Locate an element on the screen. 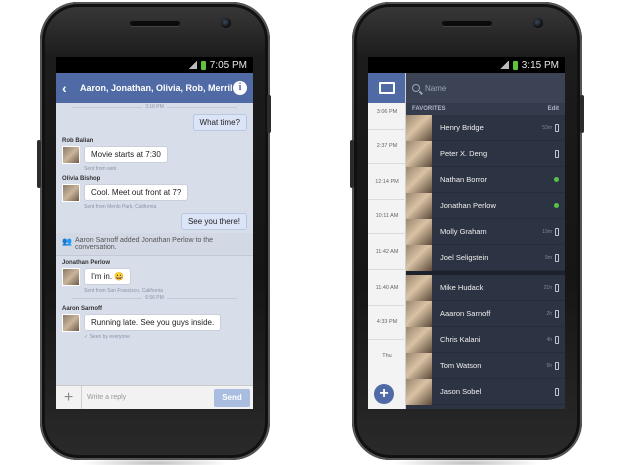 The height and width of the screenshot is (465, 620). contact-name: Nathan Borror is located at coordinates (464, 179).